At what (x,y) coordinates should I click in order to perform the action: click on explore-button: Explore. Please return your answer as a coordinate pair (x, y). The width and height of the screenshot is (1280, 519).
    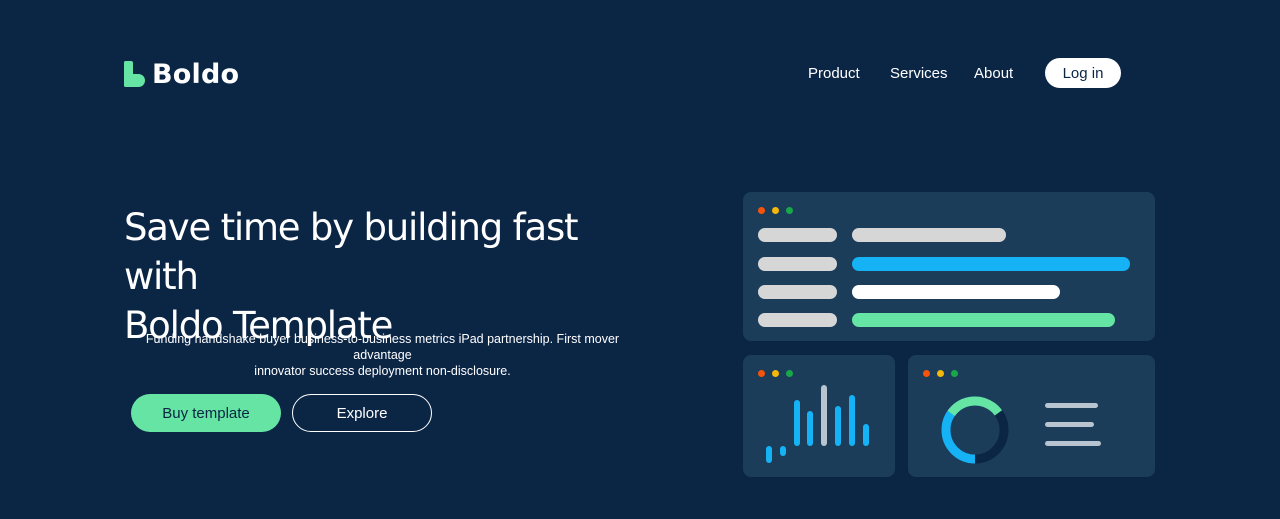
    Looking at the image, I should click on (362, 413).